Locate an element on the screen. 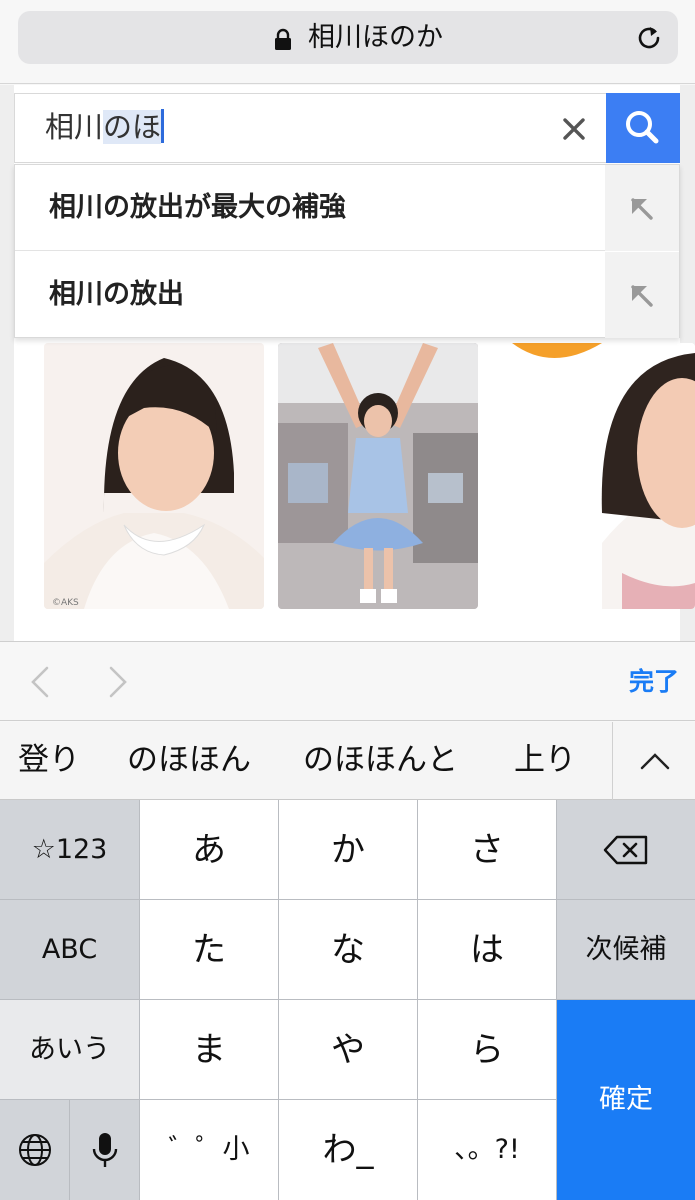 The height and width of the screenshot is (1200, 695). key-label: ゛゜小 is located at coordinates (209, 1149).